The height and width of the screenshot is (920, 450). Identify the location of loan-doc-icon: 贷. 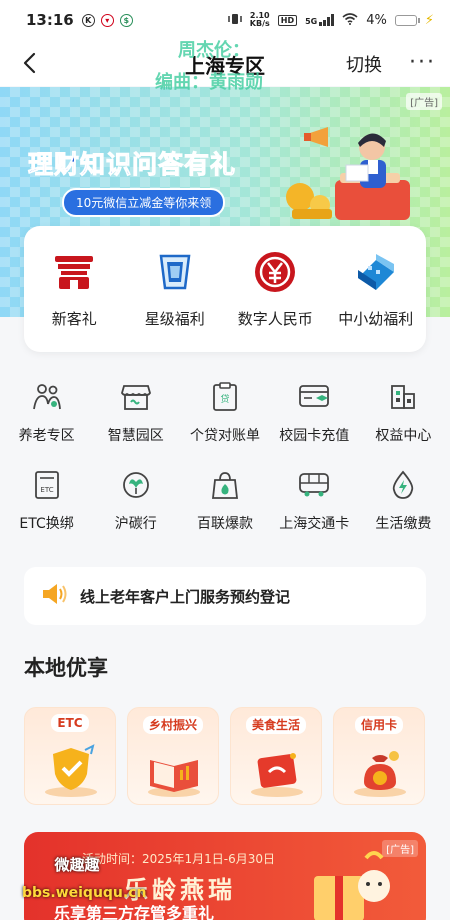
(225, 397).